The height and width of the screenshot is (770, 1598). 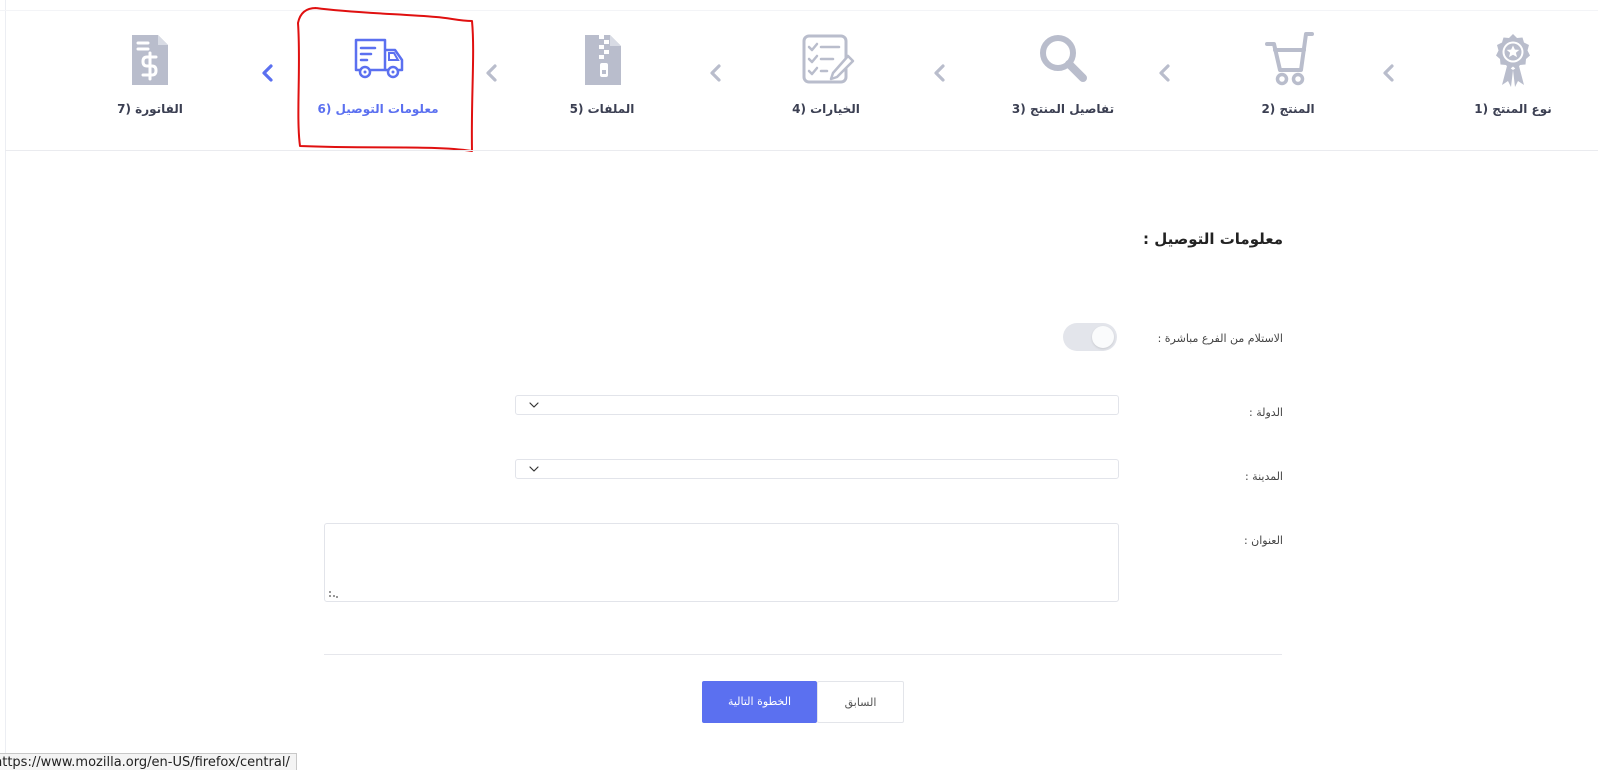 What do you see at coordinates (817, 405) in the screenshot?
I see `country-select` at bounding box center [817, 405].